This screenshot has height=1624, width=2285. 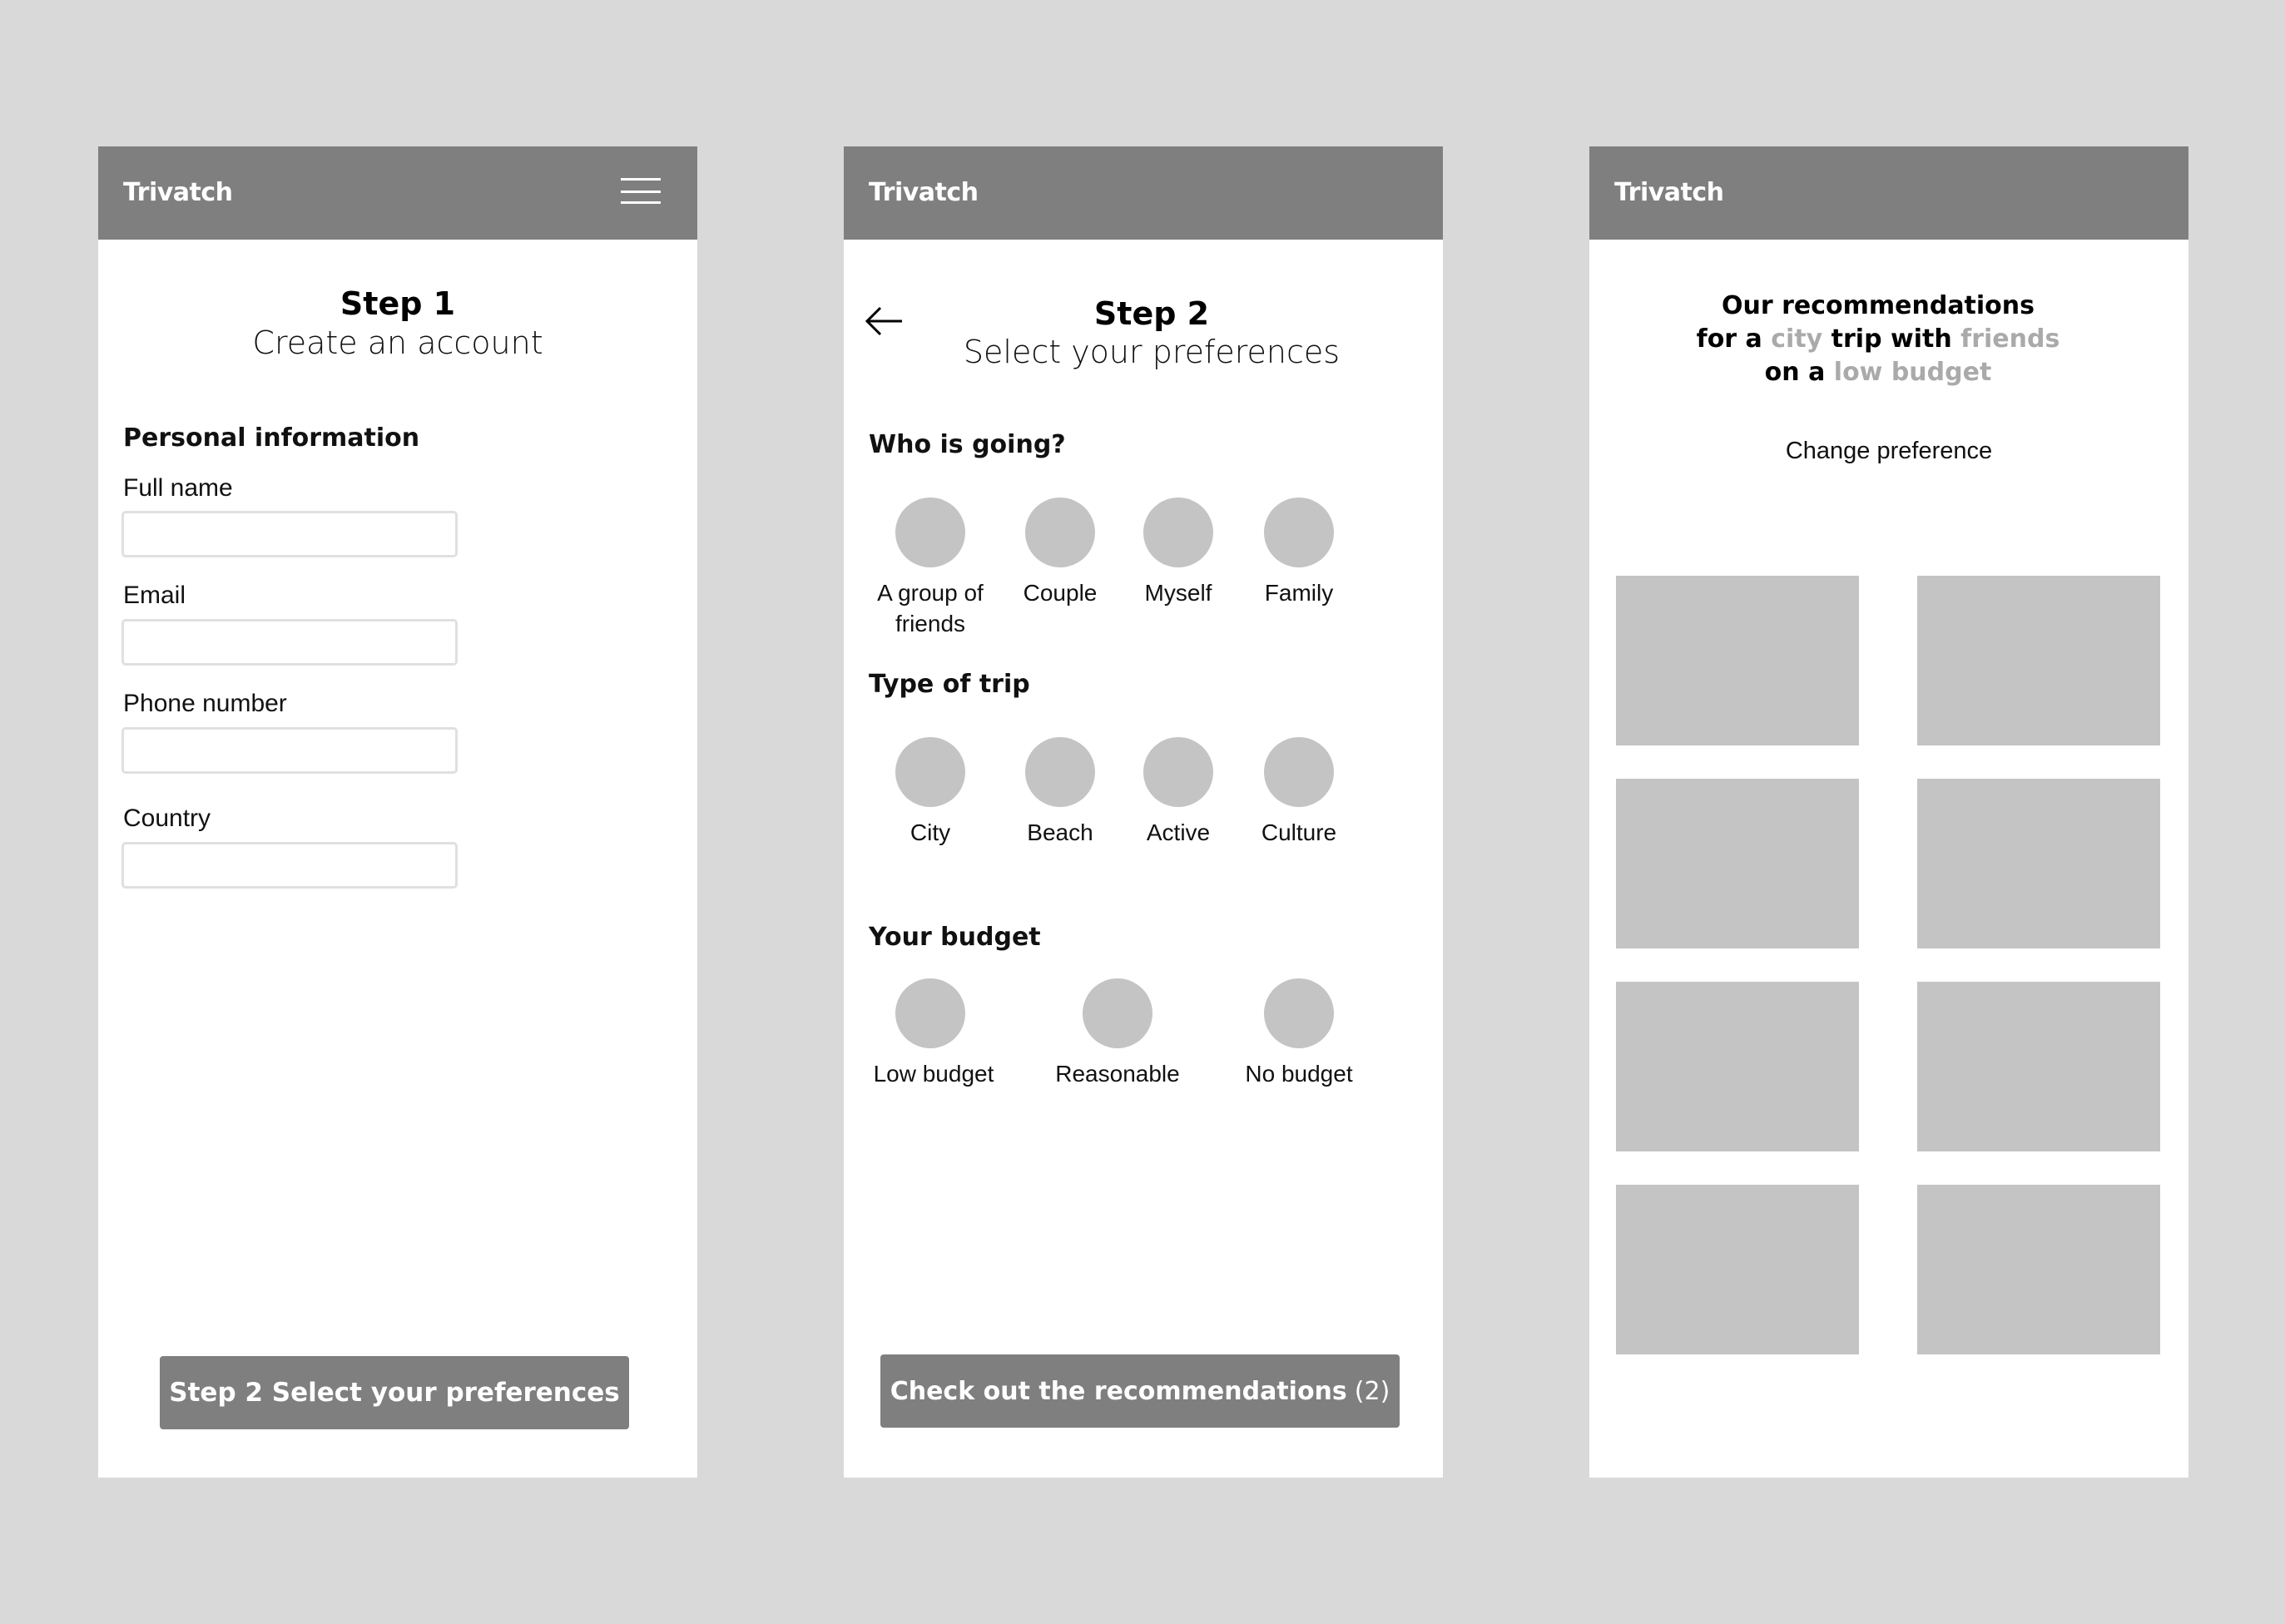 I want to click on option-group-of-friends: A group of friends, so click(x=930, y=568).